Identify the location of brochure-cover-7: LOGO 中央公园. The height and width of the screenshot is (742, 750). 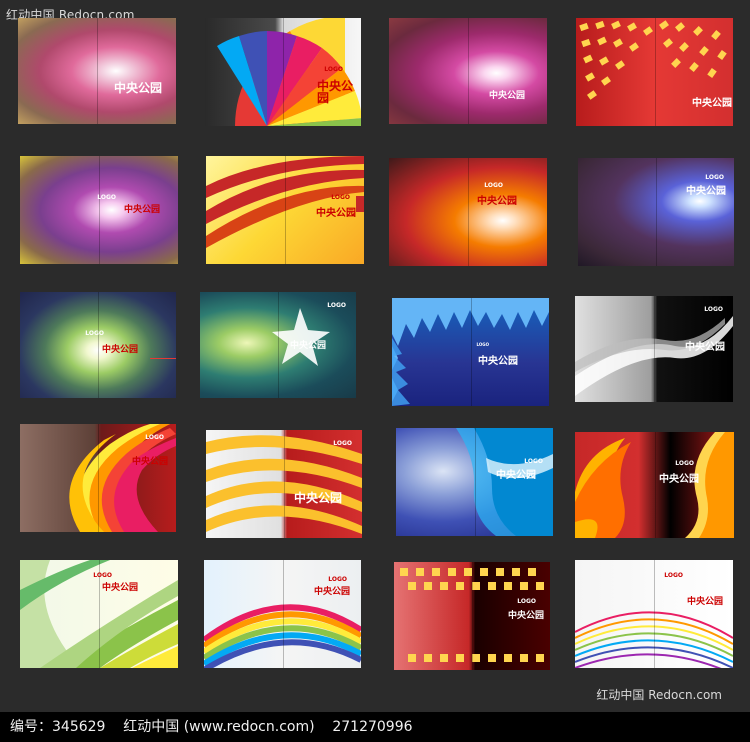
(468, 212).